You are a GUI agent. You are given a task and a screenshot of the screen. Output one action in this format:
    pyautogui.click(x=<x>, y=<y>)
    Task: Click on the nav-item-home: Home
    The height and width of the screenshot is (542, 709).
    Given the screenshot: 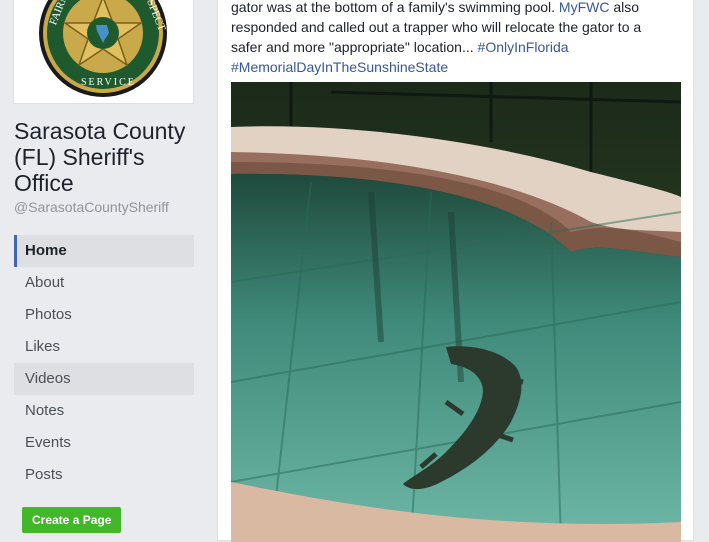 What is the action you would take?
    pyautogui.click(x=104, y=251)
    